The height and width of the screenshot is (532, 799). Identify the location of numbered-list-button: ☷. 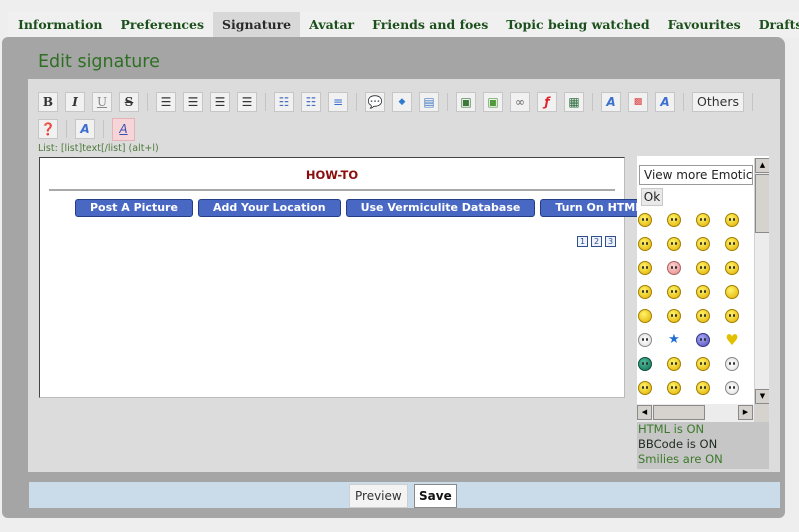
(311, 102).